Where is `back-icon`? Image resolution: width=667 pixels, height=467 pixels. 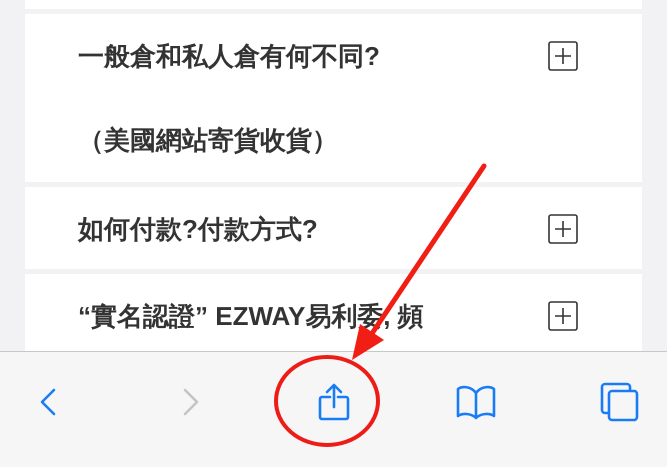 back-icon is located at coordinates (48, 402).